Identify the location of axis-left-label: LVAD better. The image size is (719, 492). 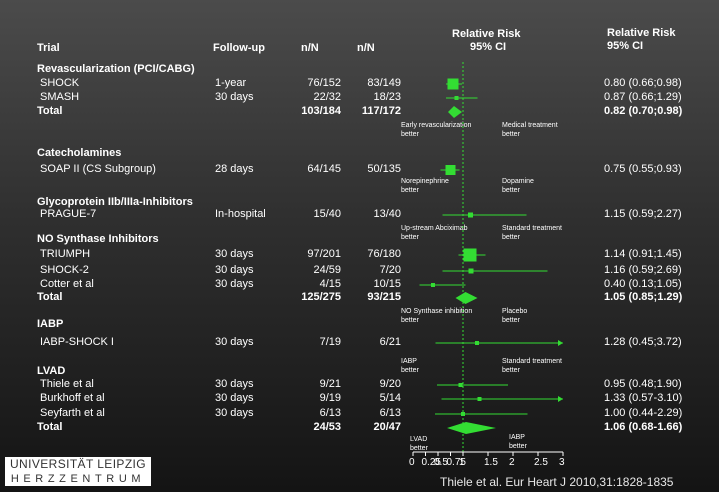
(419, 444).